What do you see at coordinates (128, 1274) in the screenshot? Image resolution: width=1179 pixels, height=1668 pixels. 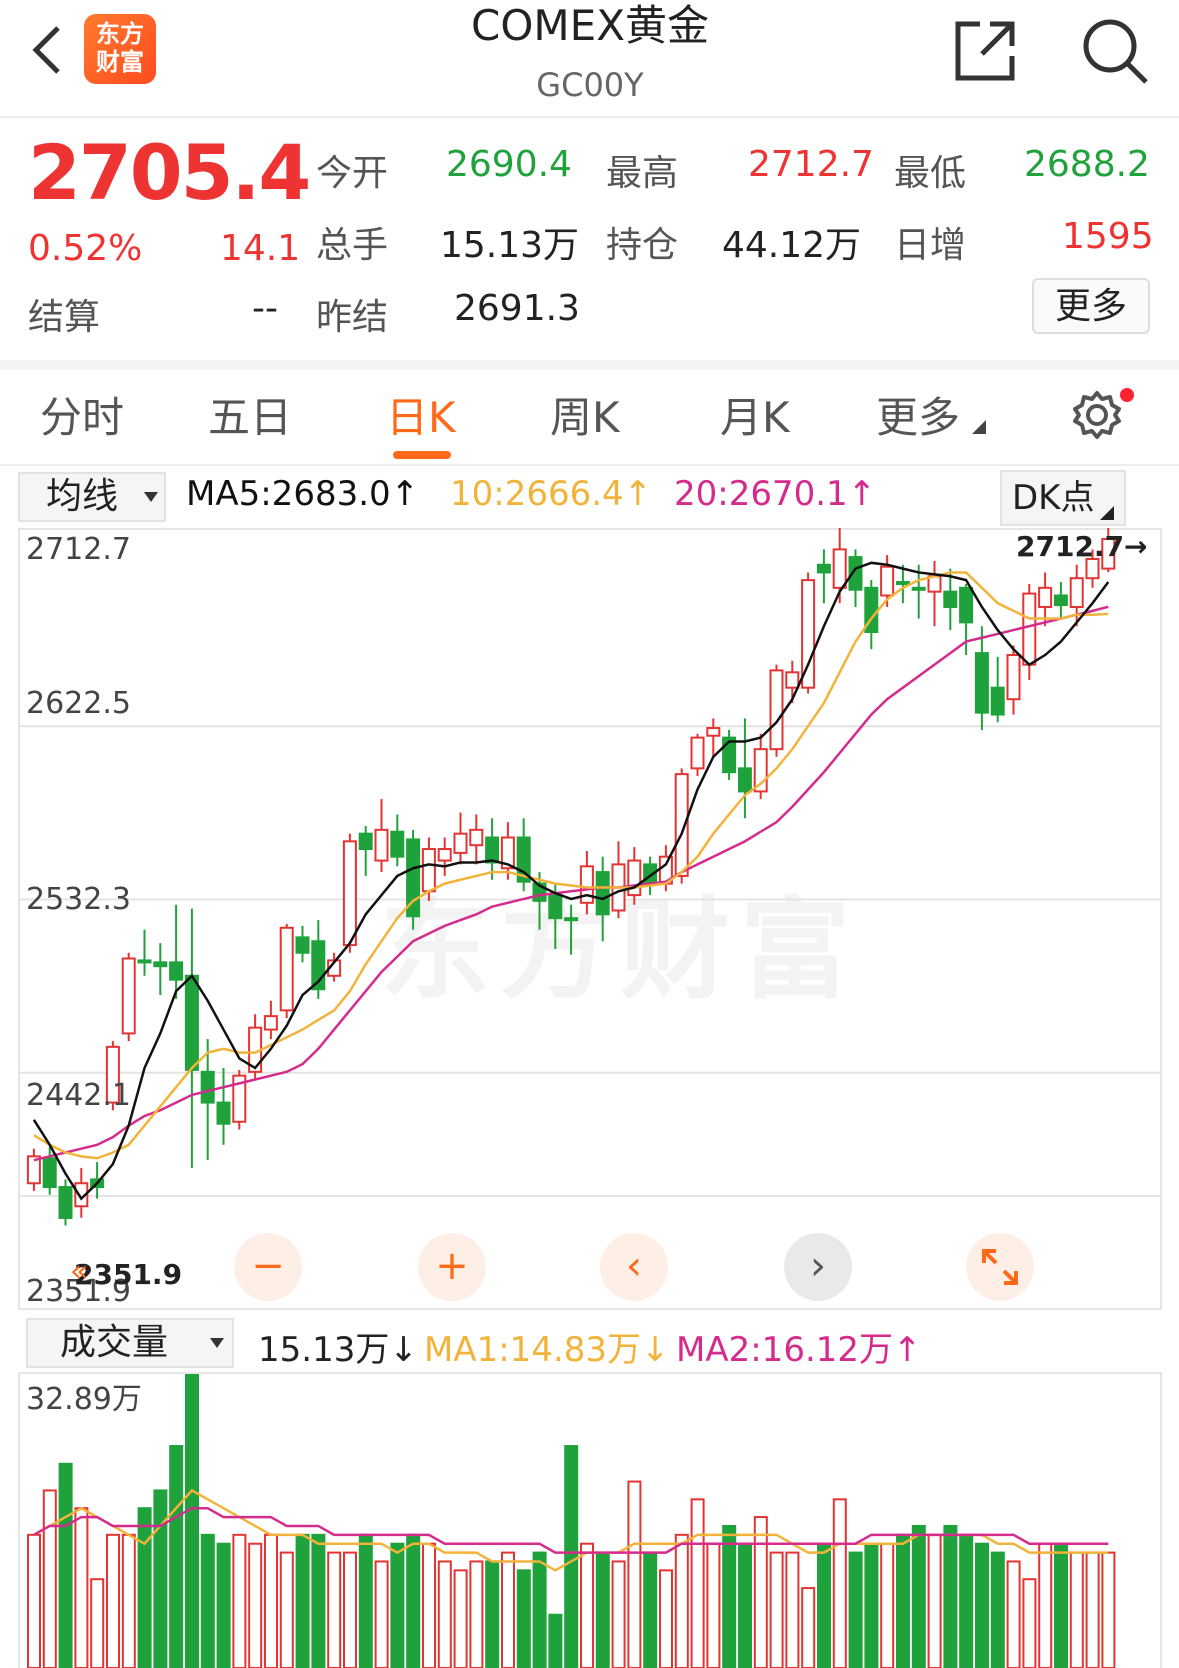 I see `min-price-marker: 2351.9` at bounding box center [128, 1274].